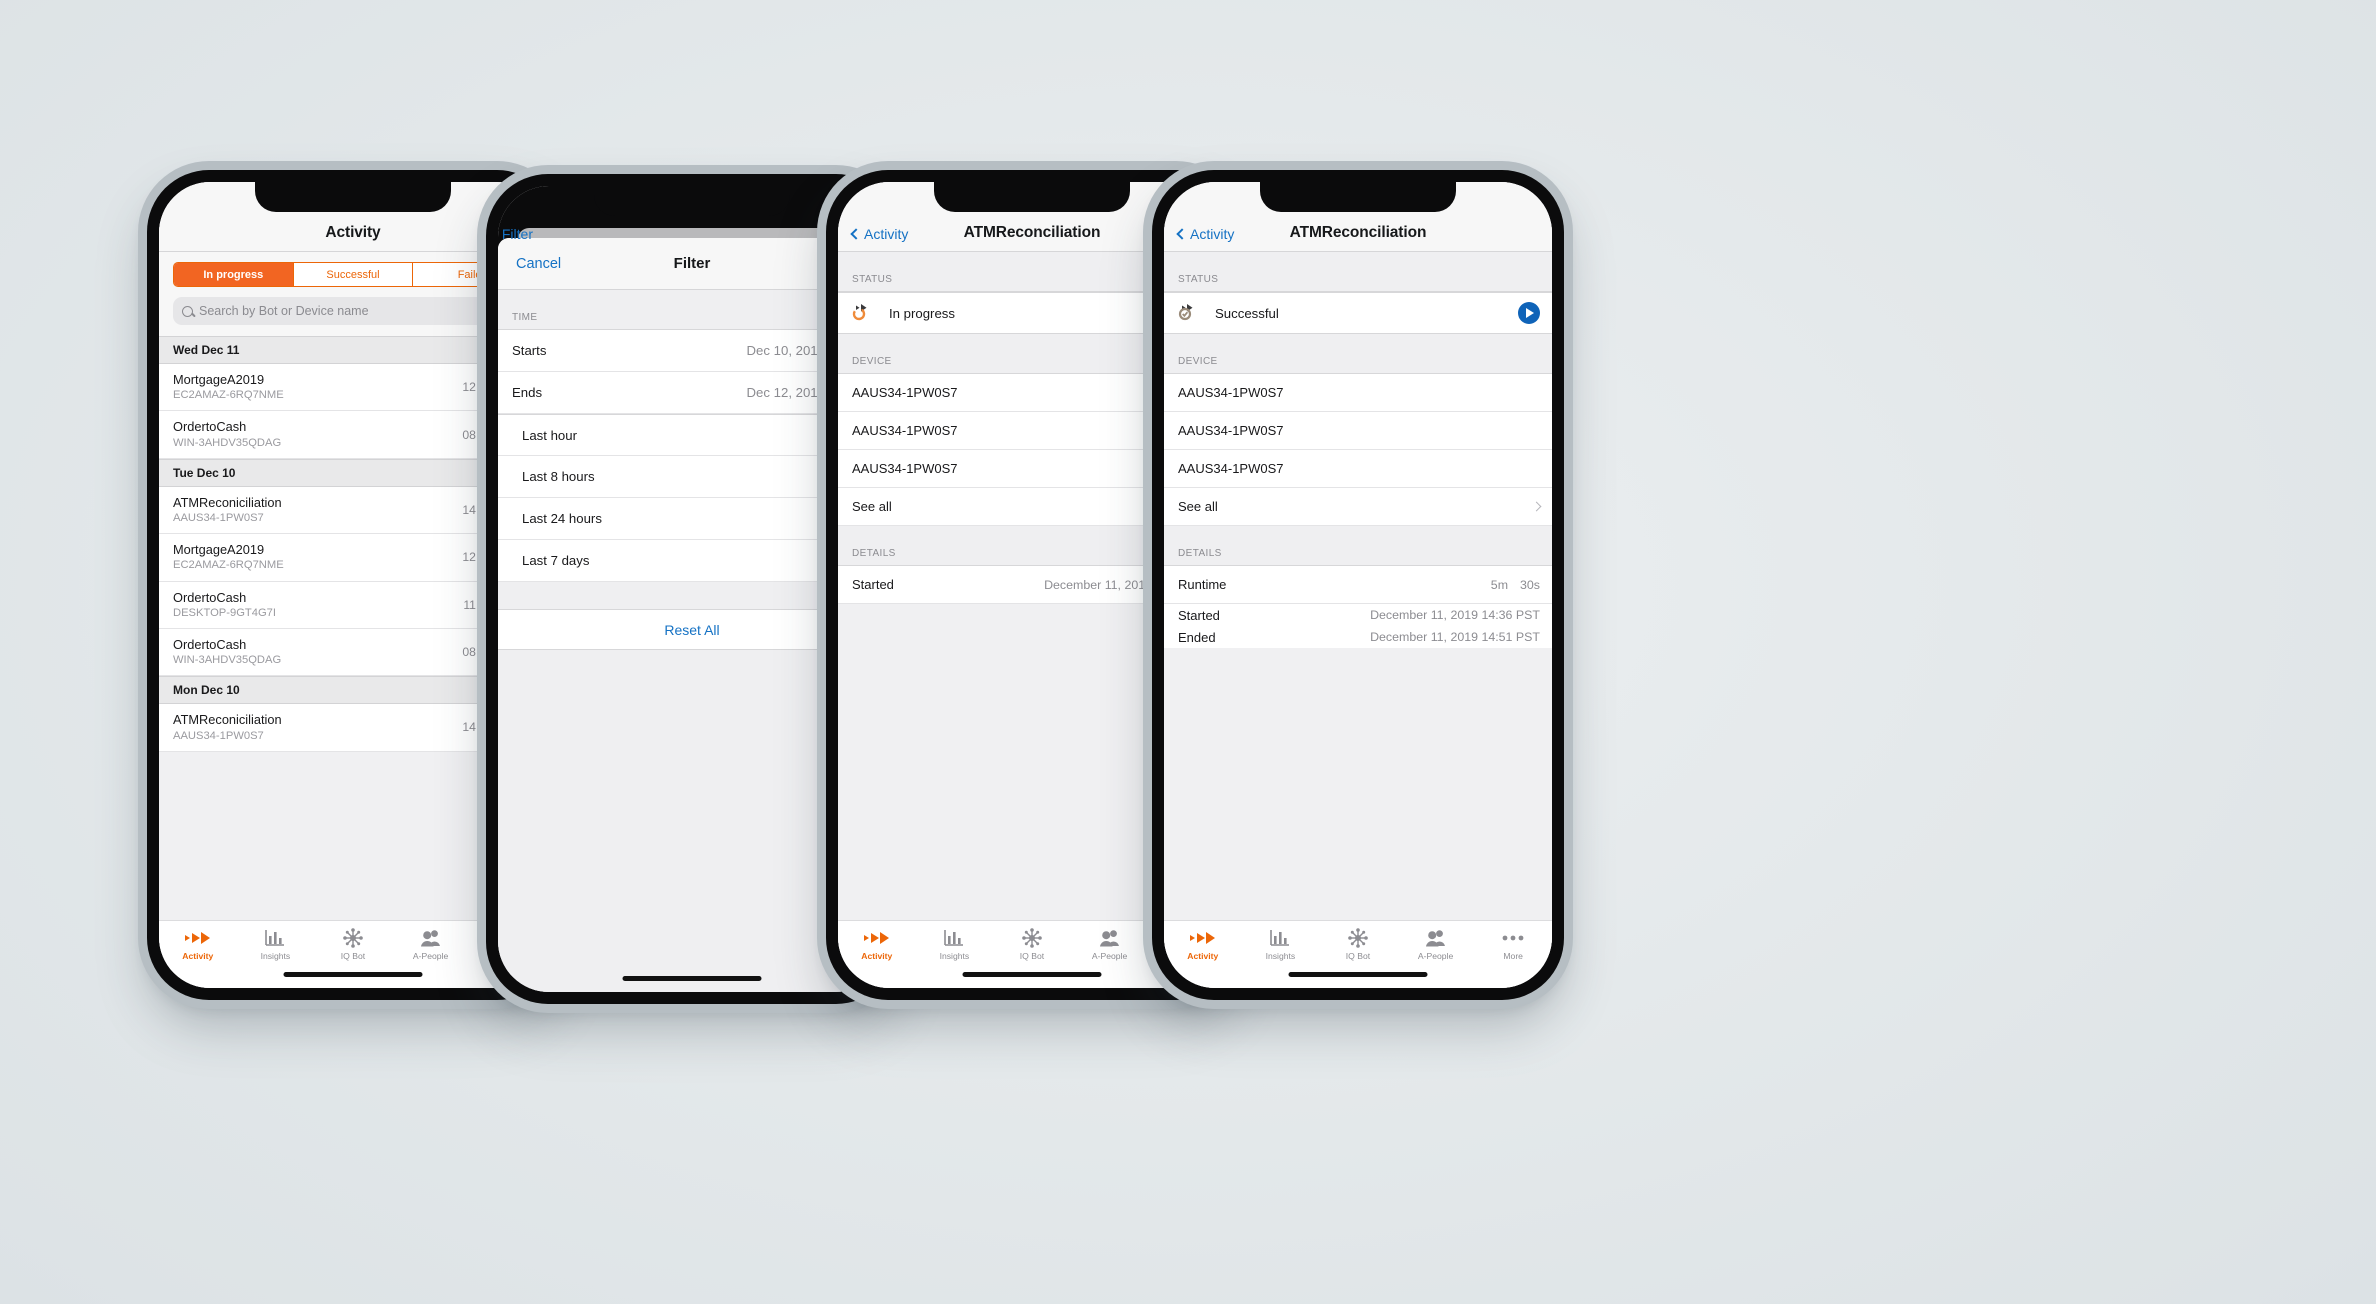  Describe the element at coordinates (922, 313) in the screenshot. I see `status-text: In progress` at that location.